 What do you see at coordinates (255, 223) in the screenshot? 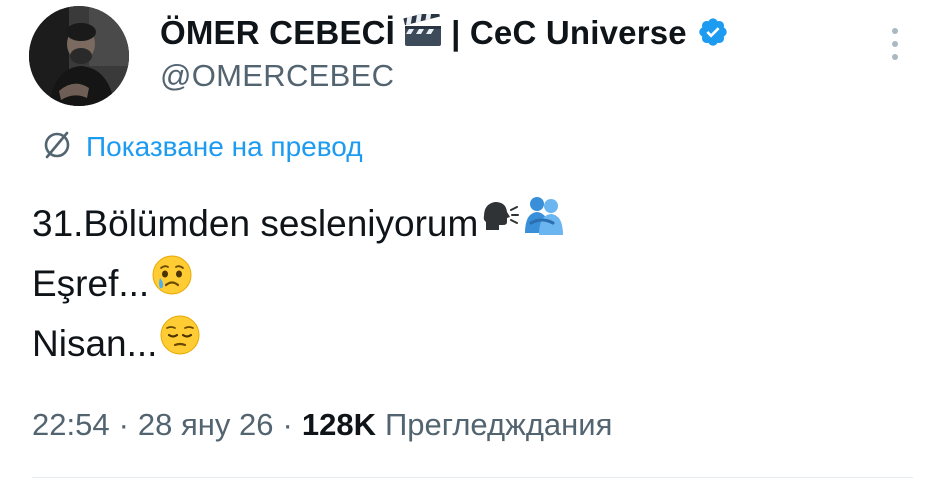
I see `tweet-line-text: 31.Bölümden sesleniyorum` at bounding box center [255, 223].